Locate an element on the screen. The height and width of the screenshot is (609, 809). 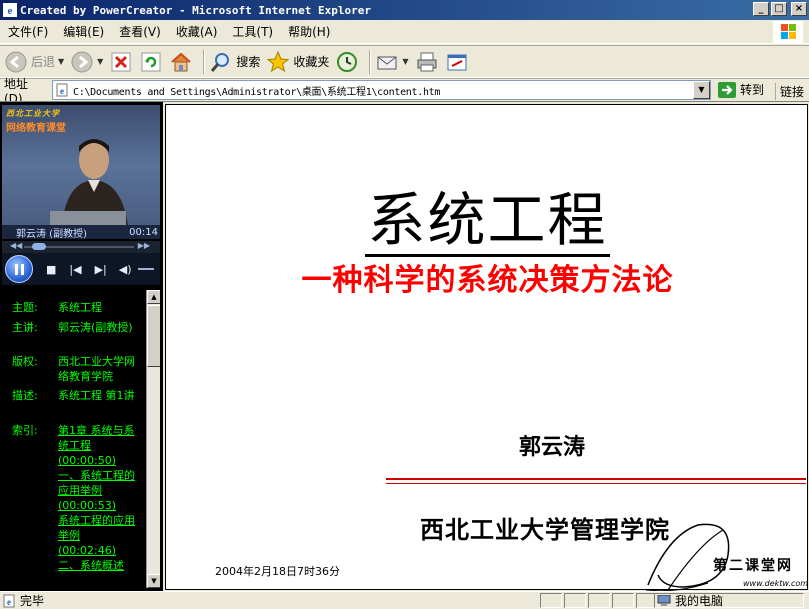
home-button is located at coordinates (181, 62).